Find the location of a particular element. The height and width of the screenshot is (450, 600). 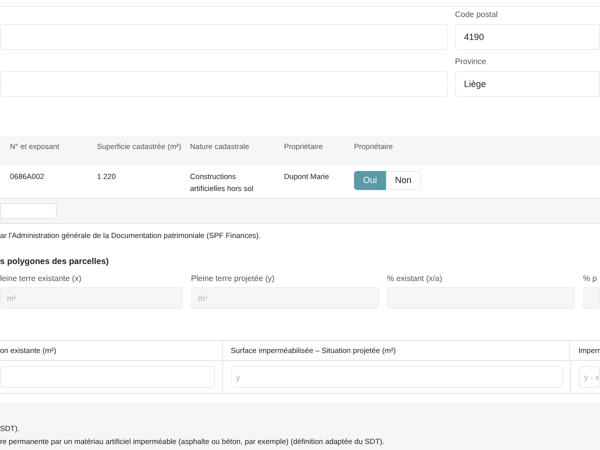

text-field is located at coordinates (28, 211).